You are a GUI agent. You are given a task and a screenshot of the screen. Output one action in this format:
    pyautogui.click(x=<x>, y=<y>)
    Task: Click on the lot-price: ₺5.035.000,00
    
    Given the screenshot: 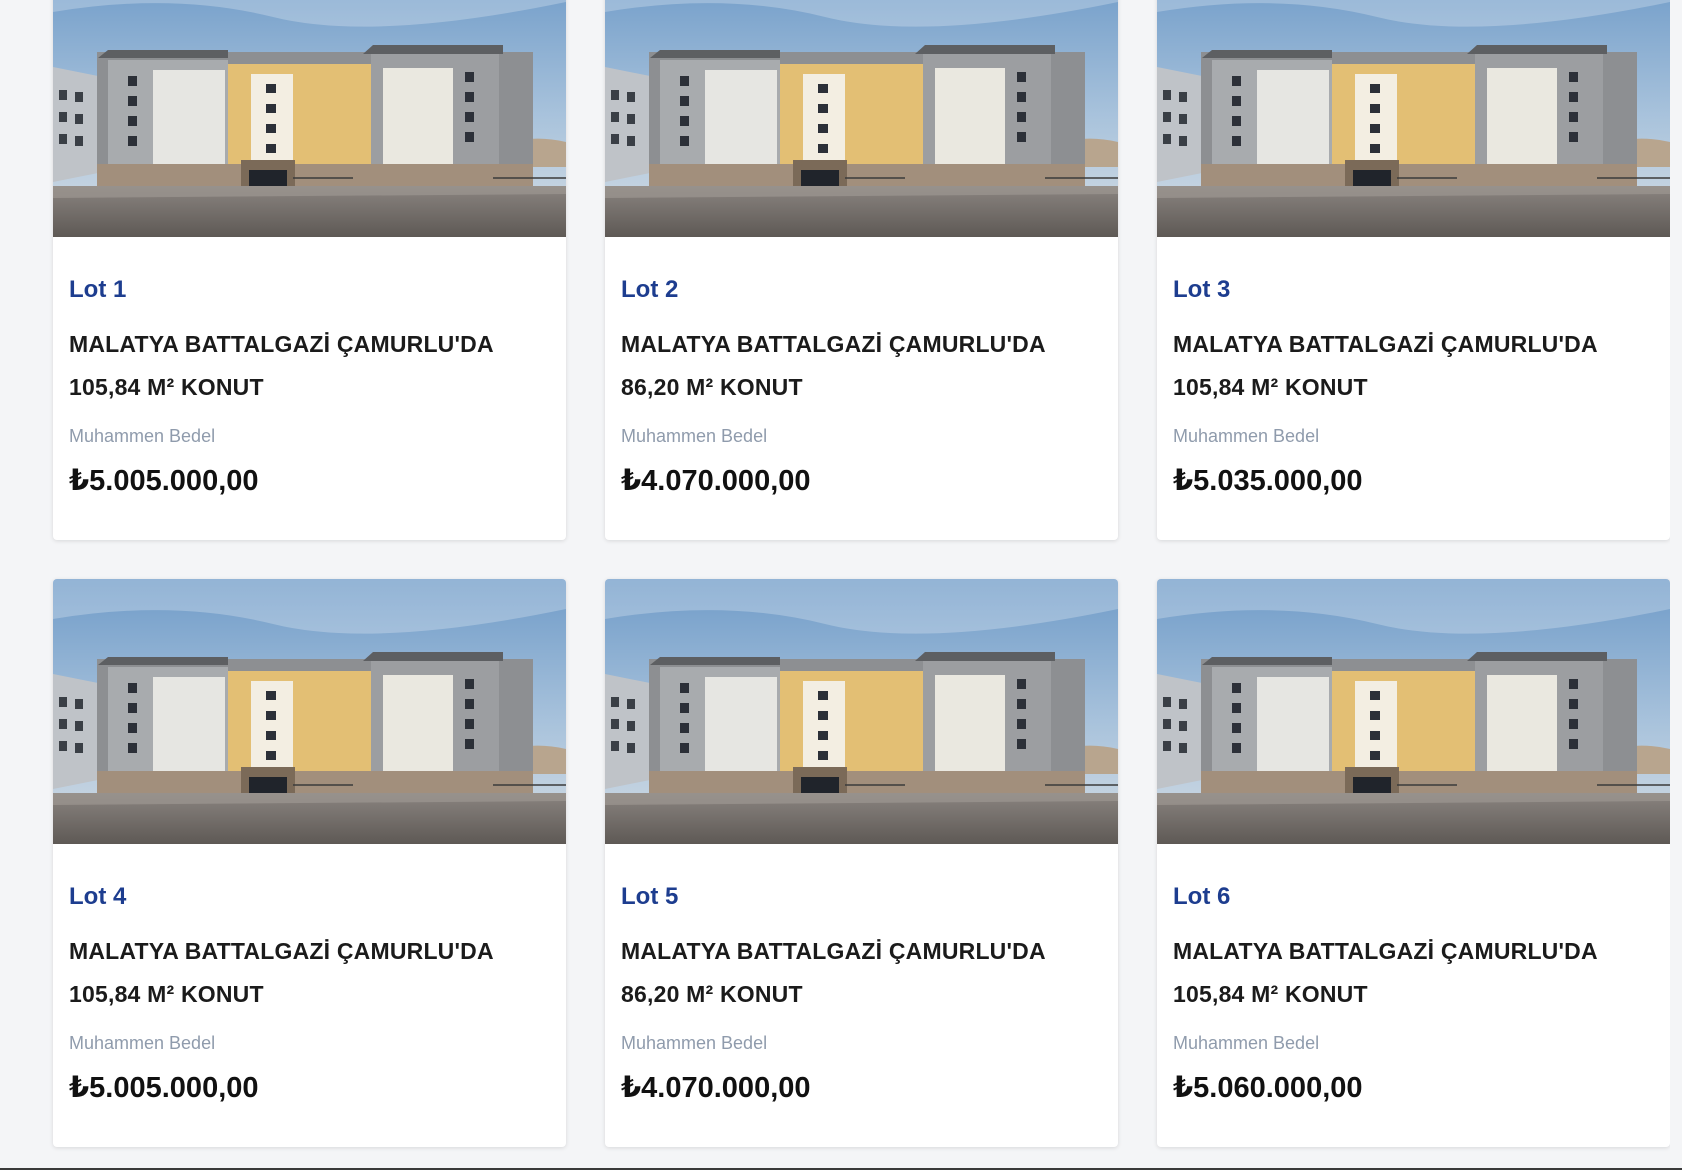 What is the action you would take?
    pyautogui.click(x=1268, y=481)
    